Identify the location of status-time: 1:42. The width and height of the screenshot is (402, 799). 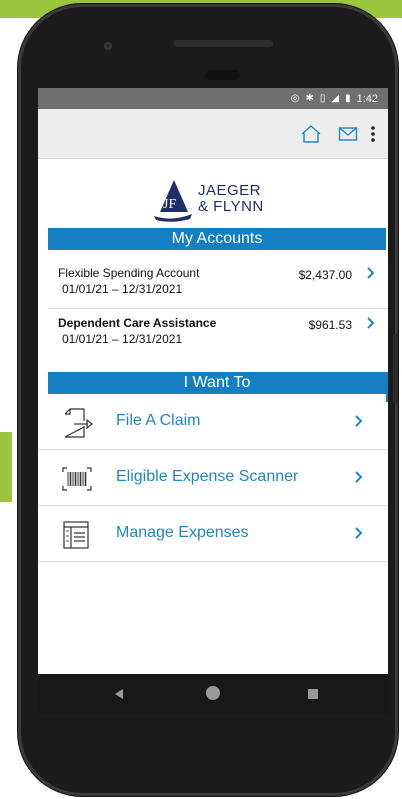
(367, 98).